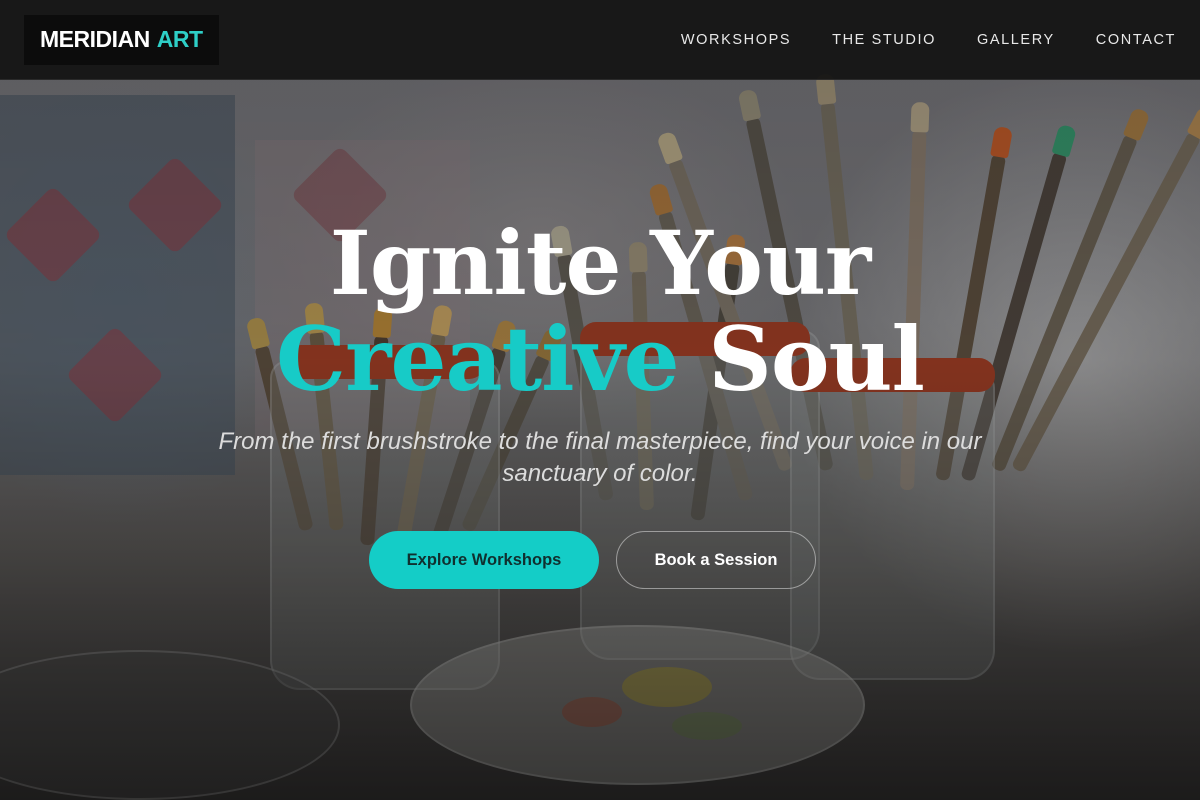 The width and height of the screenshot is (1200, 800). I want to click on hero-cta-group: Explore Workshops Book a Session, so click(600, 560).